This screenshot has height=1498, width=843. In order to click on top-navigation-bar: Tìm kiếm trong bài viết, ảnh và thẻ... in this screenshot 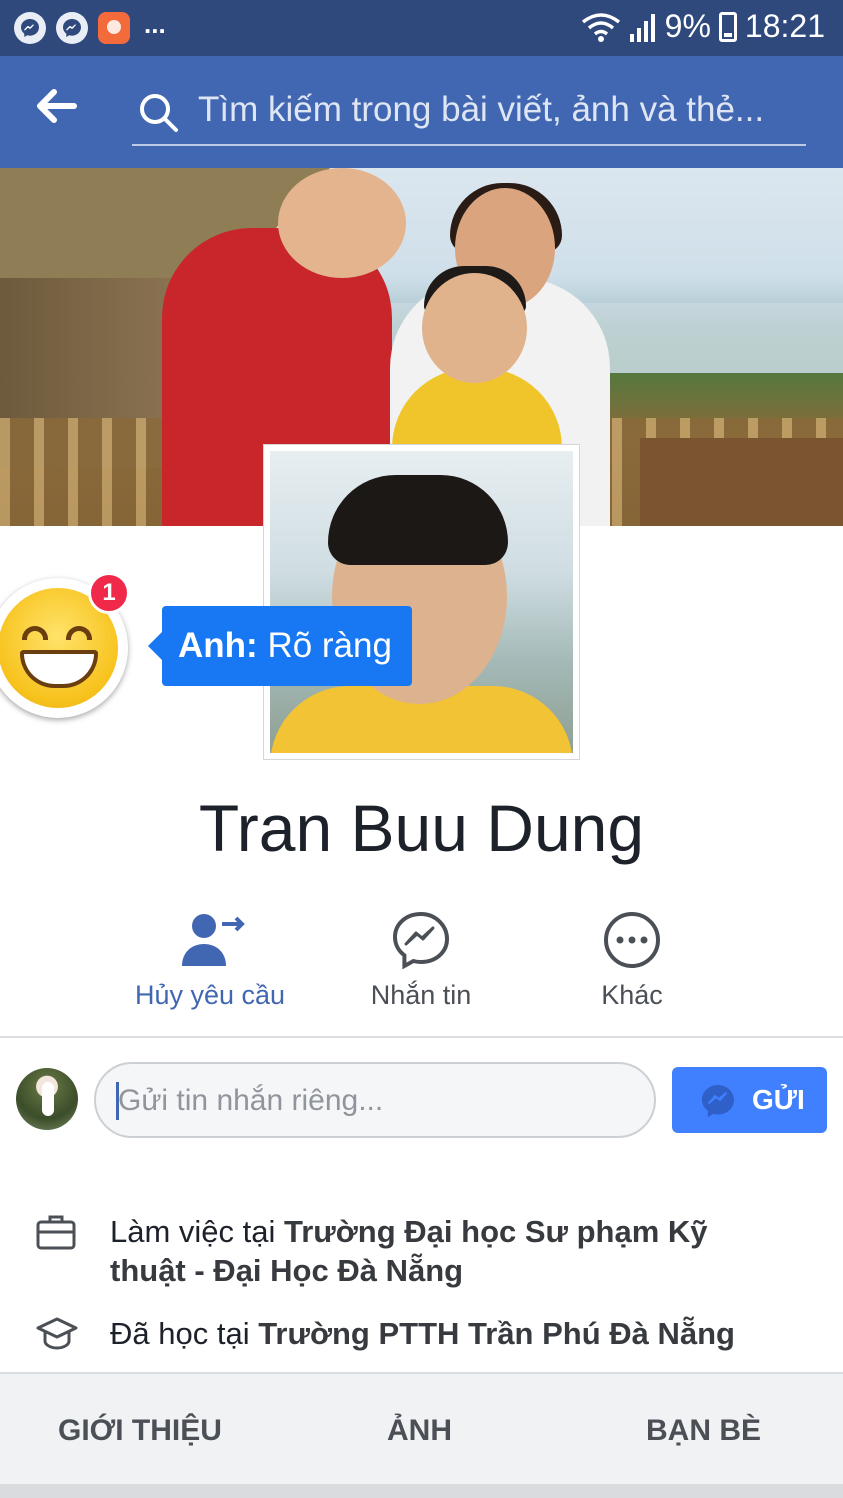, I will do `click(421, 112)`.